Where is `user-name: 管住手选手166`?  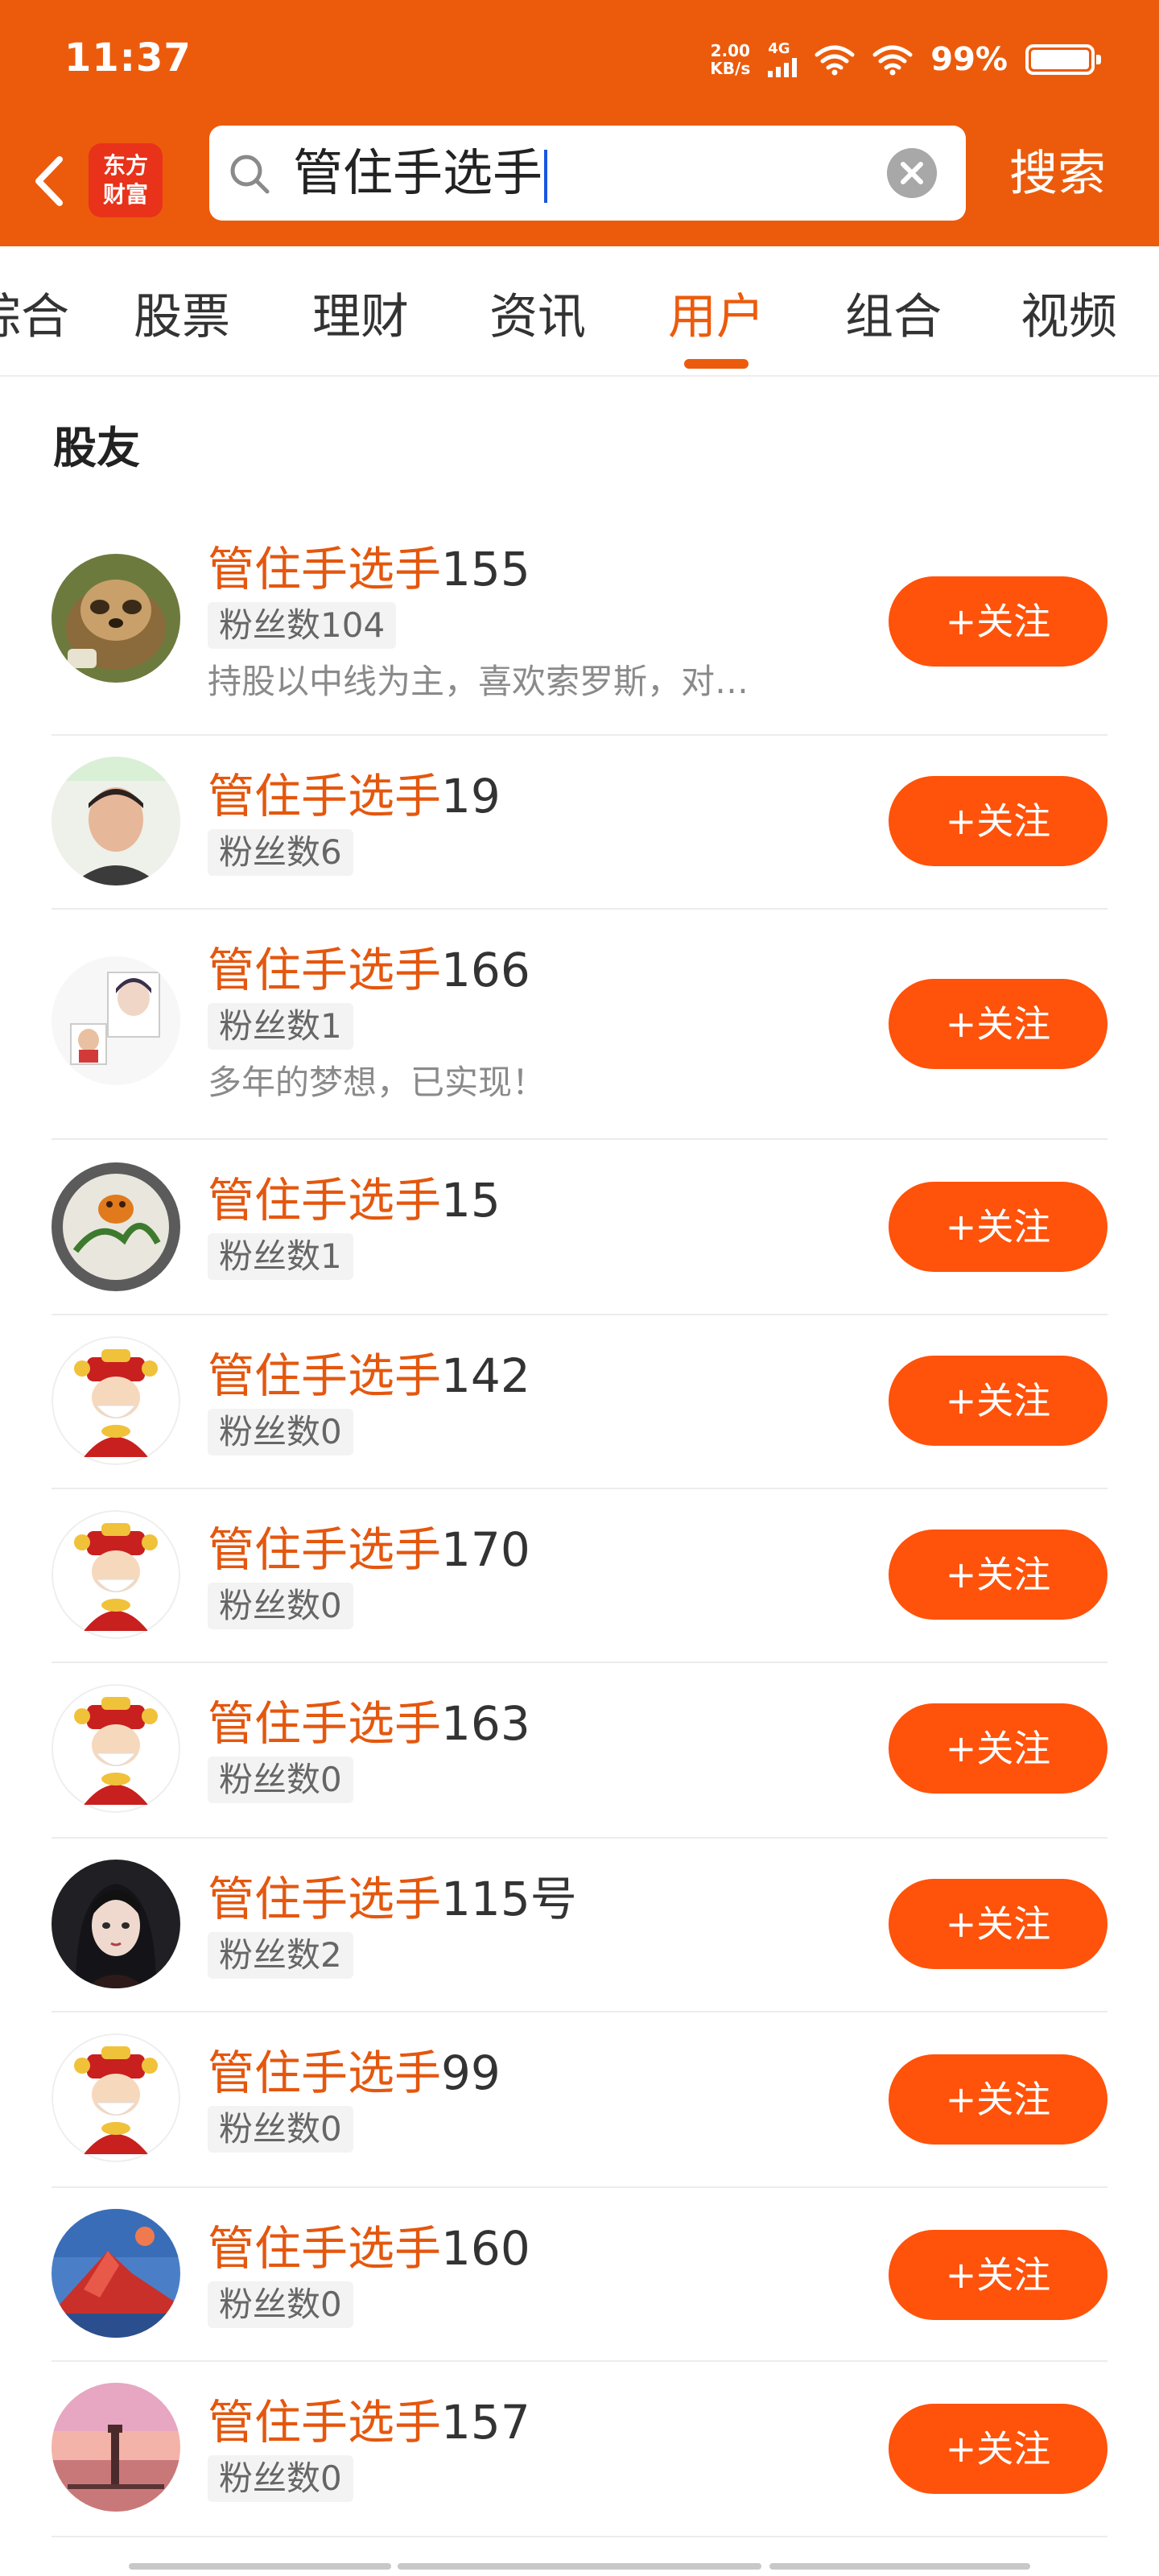 user-name: 管住手选手166 is located at coordinates (369, 970).